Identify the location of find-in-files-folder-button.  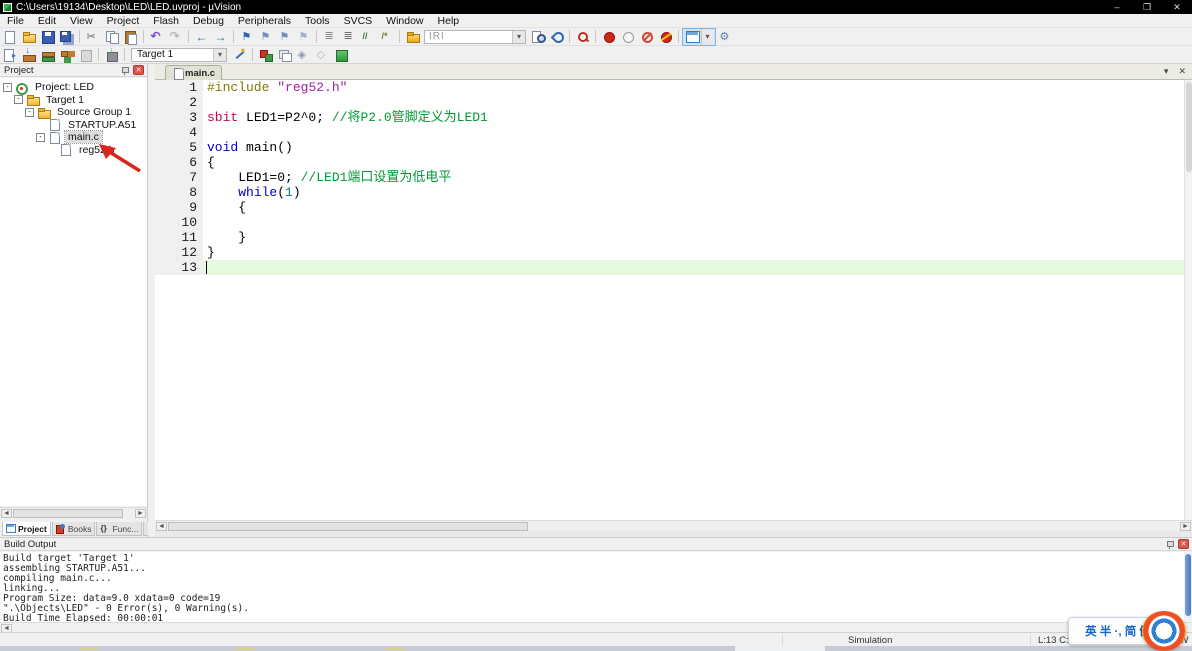
(412, 37).